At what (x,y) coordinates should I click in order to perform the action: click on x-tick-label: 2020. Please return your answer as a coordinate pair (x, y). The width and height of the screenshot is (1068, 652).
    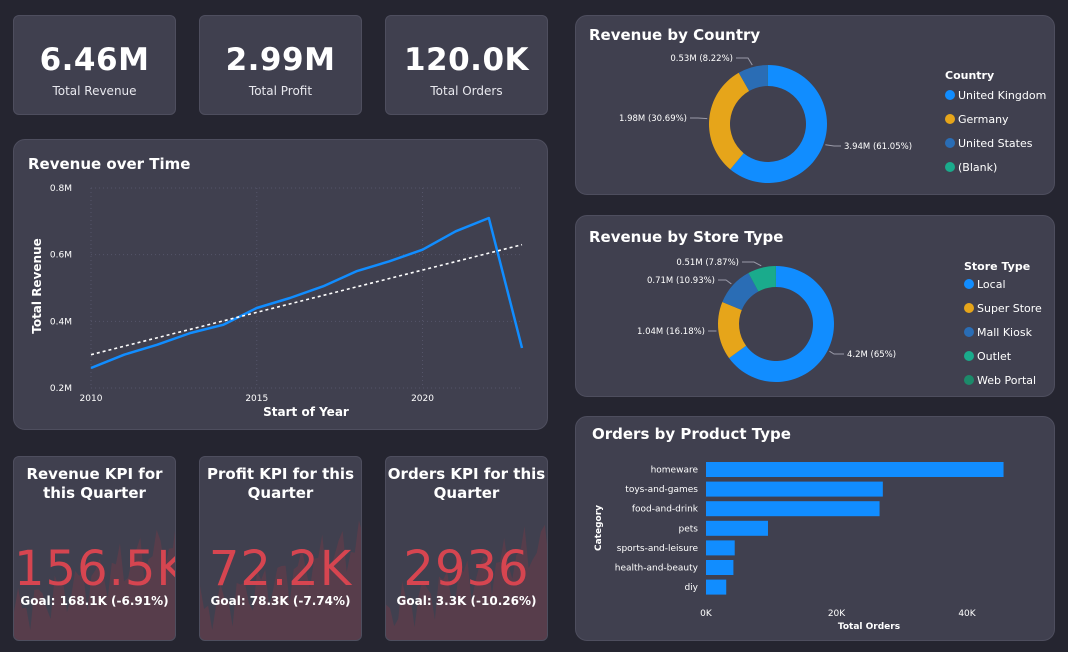
    Looking at the image, I should click on (422, 399).